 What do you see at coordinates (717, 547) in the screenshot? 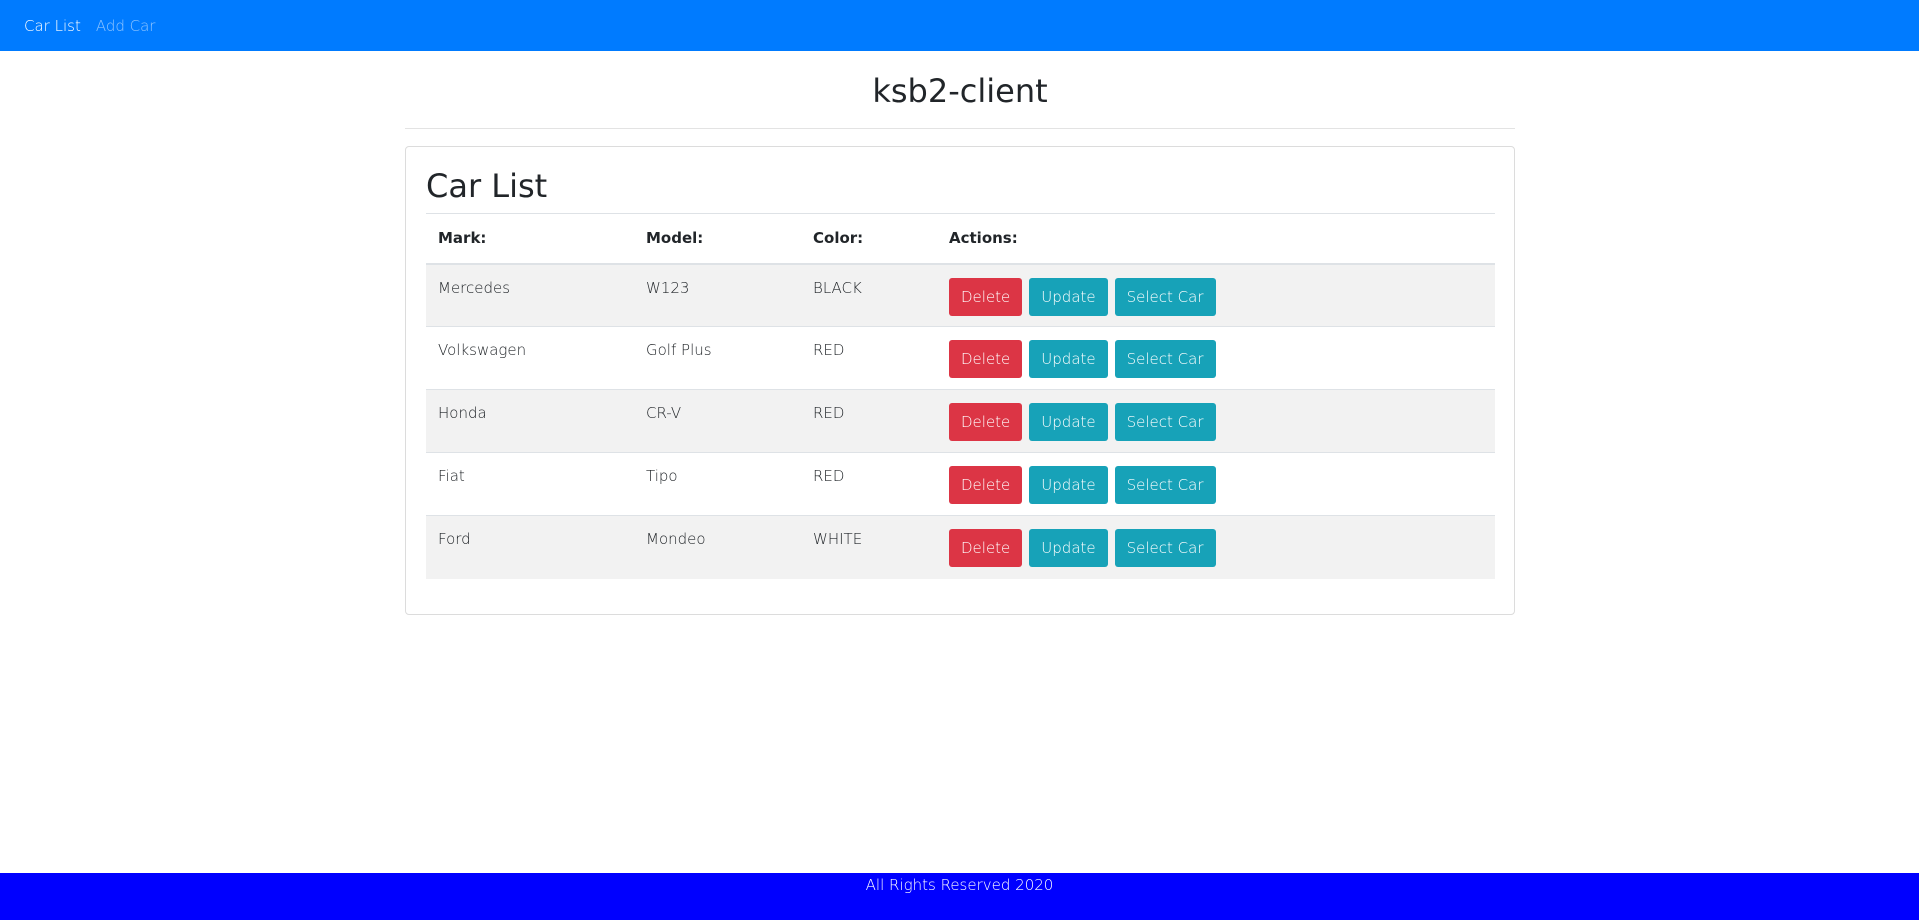
I see `cell-model: Mondeo` at bounding box center [717, 547].